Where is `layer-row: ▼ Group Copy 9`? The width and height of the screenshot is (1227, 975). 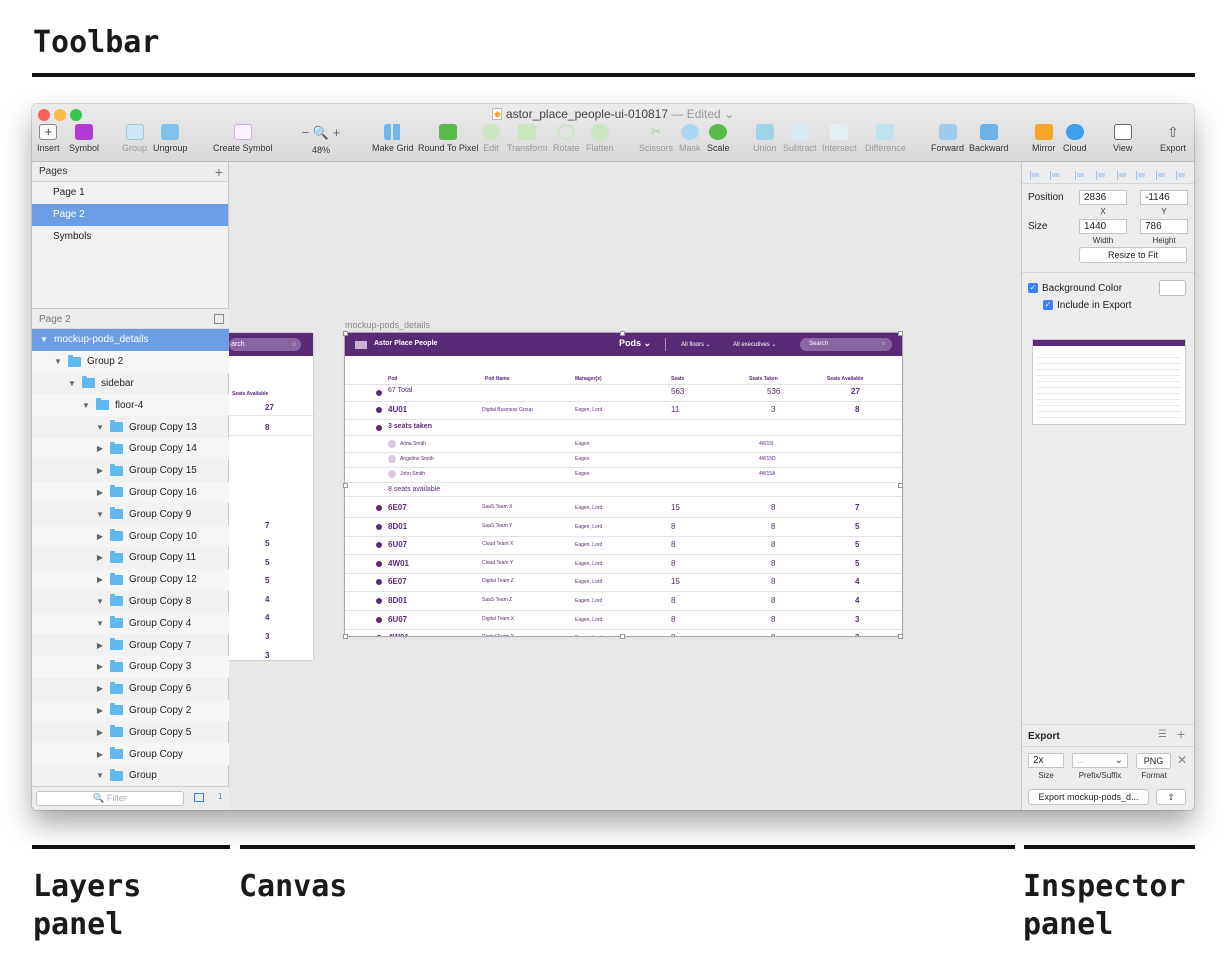 layer-row: ▼ Group Copy 9 is located at coordinates (130, 514).